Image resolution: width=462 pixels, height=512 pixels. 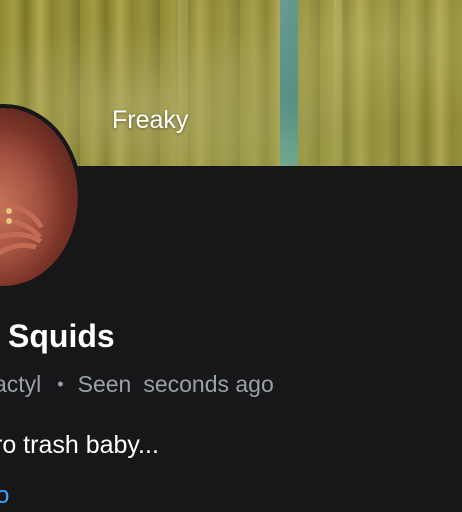 What do you see at coordinates (137, 384) in the screenshot?
I see `profile-meta: actyl • Seen seconds ago` at bounding box center [137, 384].